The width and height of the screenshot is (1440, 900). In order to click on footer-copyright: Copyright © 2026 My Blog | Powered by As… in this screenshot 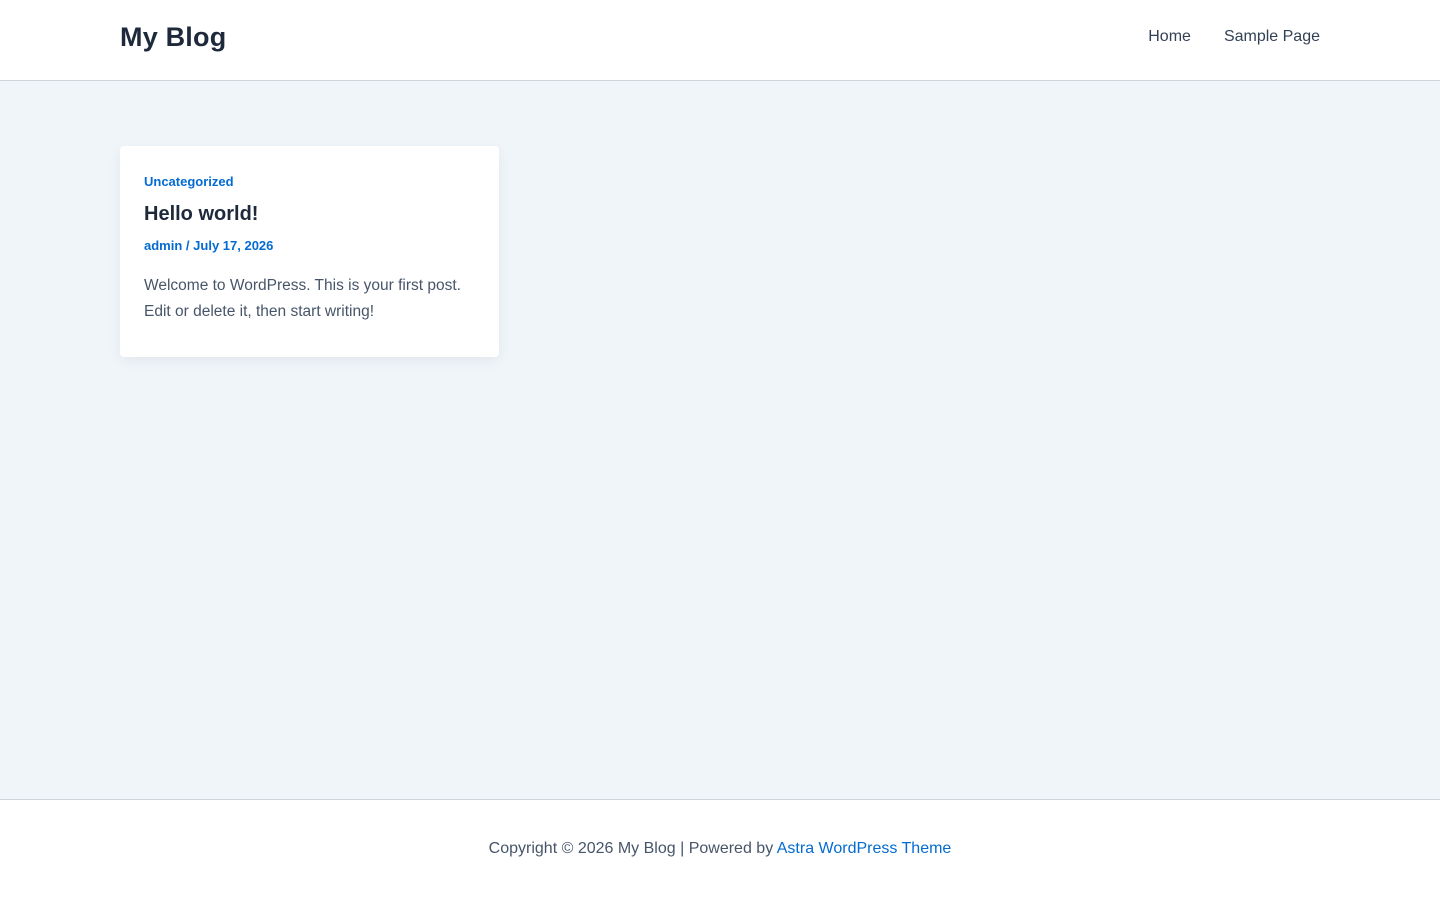, I will do `click(720, 849)`.